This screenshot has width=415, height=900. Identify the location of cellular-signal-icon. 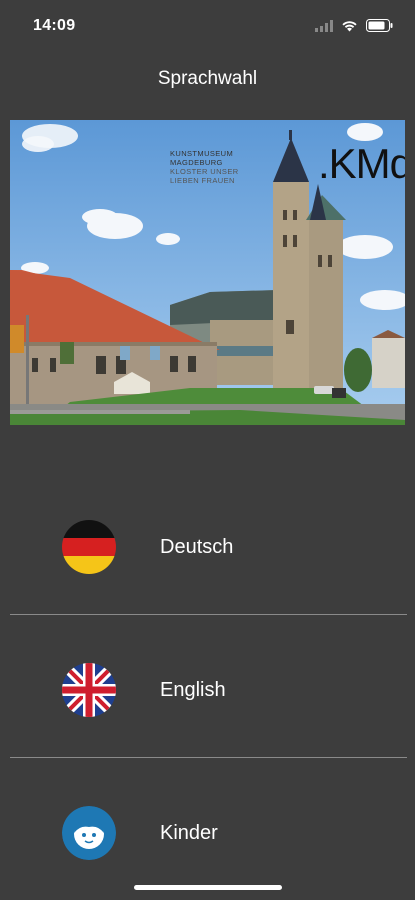
(324, 25).